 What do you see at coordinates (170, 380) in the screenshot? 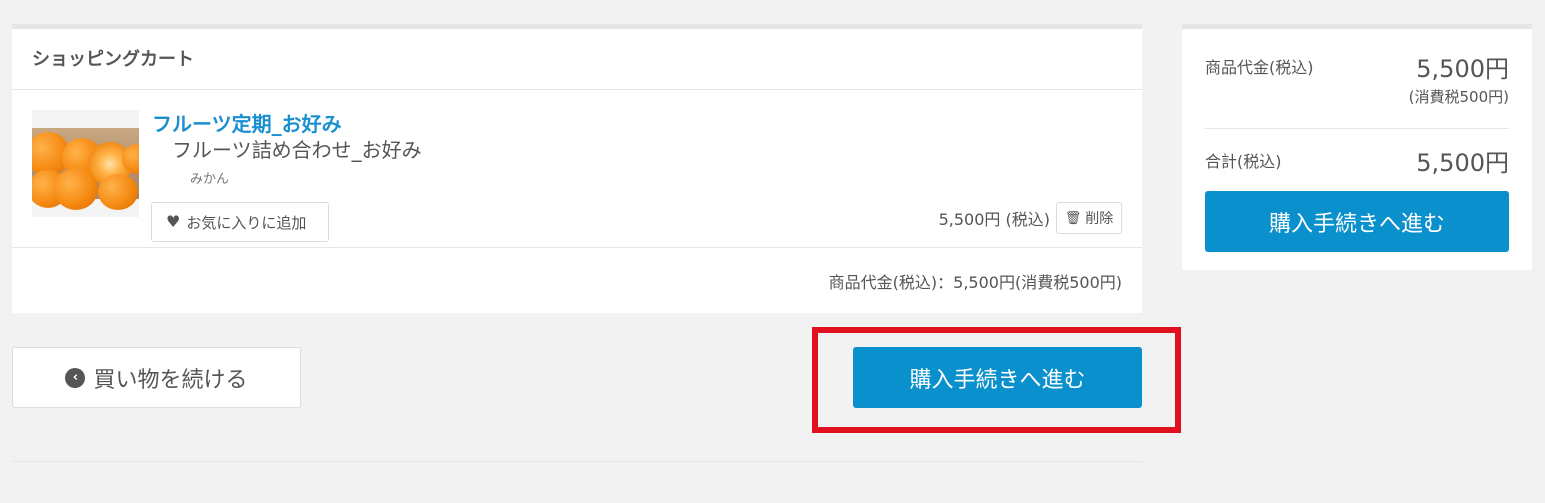
I see `continue-label: 買い物を続ける` at bounding box center [170, 380].